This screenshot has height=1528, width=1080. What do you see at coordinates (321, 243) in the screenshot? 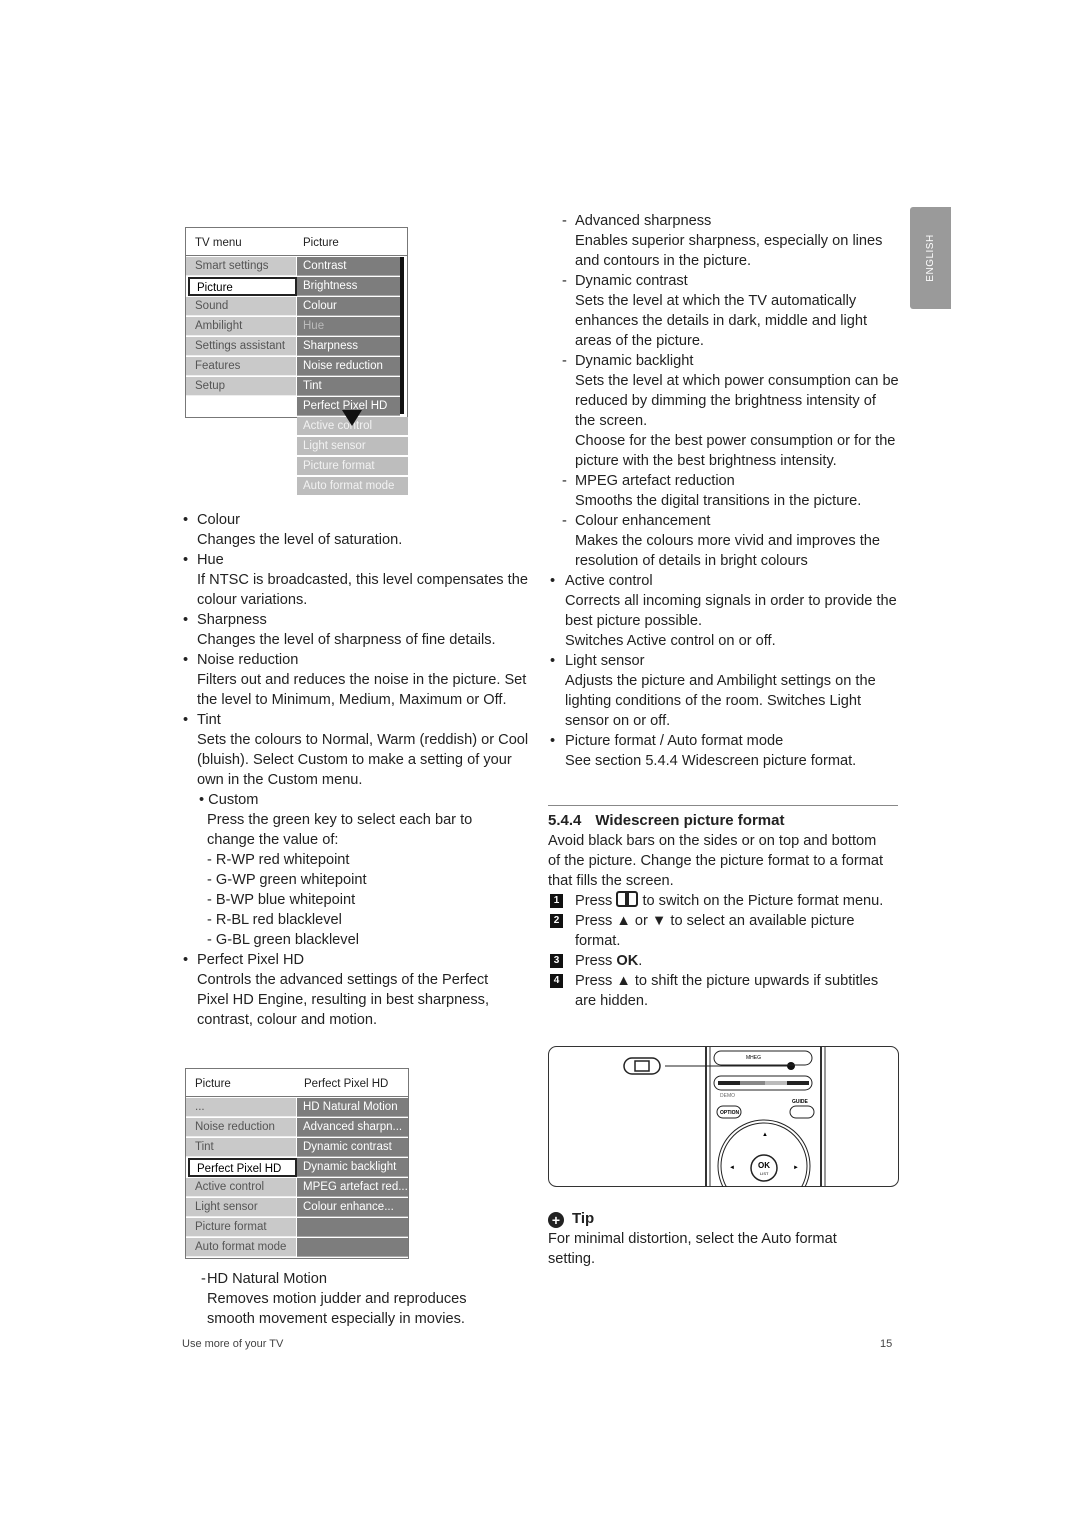
I see `menu-header-right: Picture` at bounding box center [321, 243].